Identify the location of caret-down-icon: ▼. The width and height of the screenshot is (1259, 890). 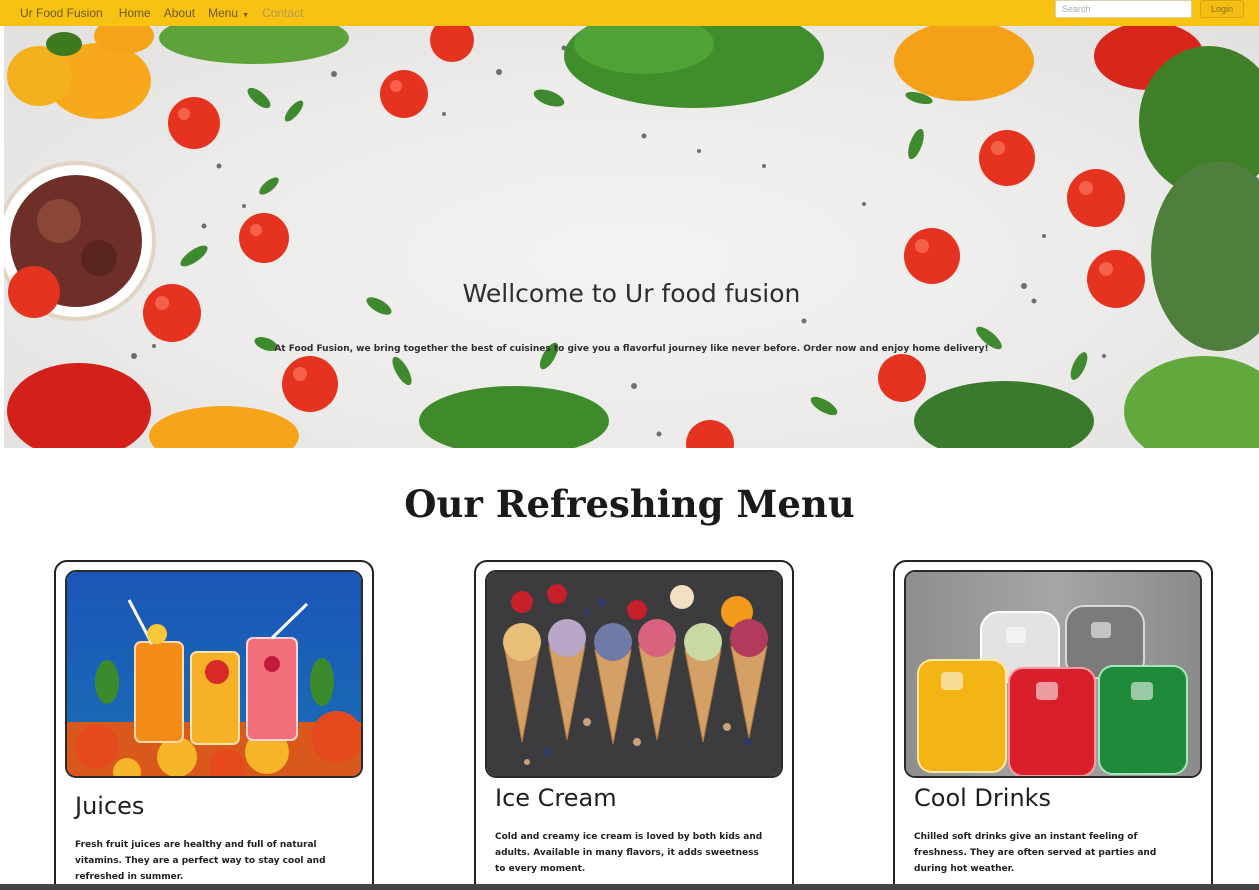
(246, 15).